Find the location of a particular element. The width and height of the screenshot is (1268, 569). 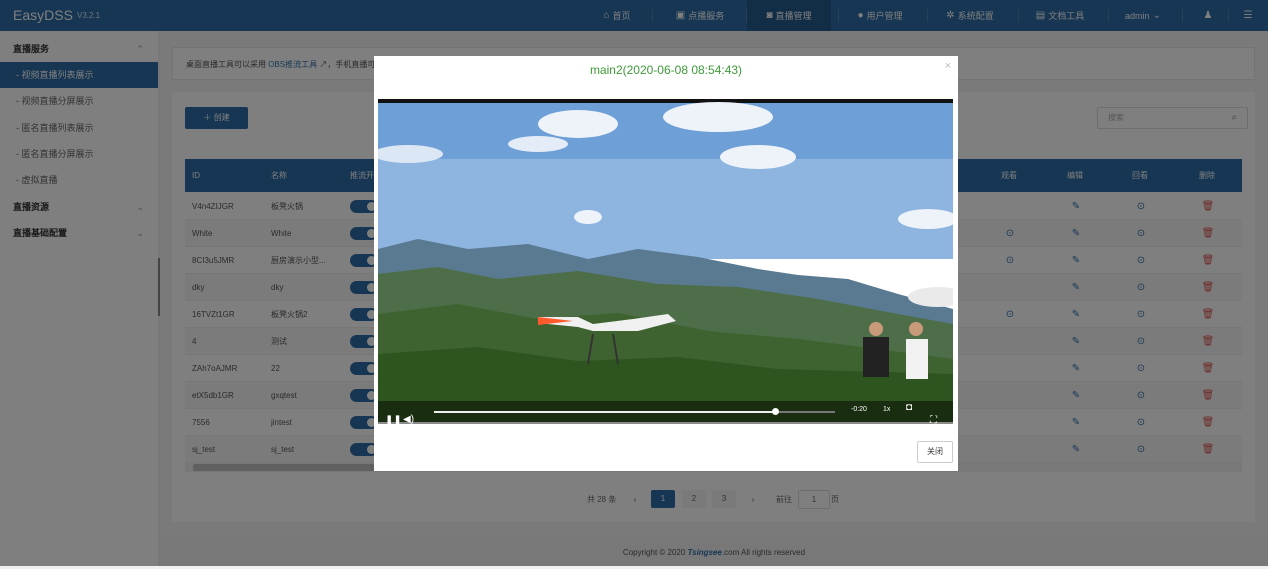

pause-icon: ❚❚ is located at coordinates (393, 420).